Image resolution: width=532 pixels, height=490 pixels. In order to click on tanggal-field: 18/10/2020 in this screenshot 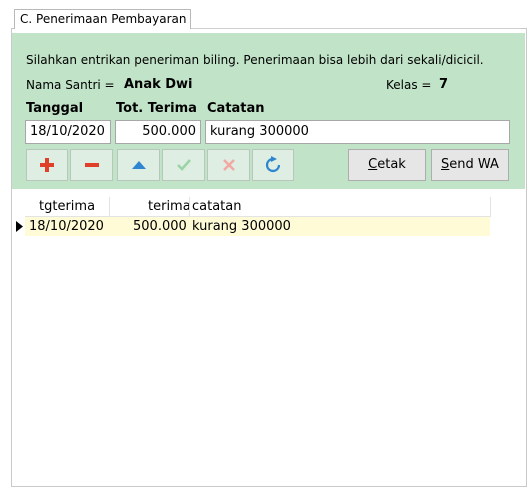, I will do `click(68, 132)`.